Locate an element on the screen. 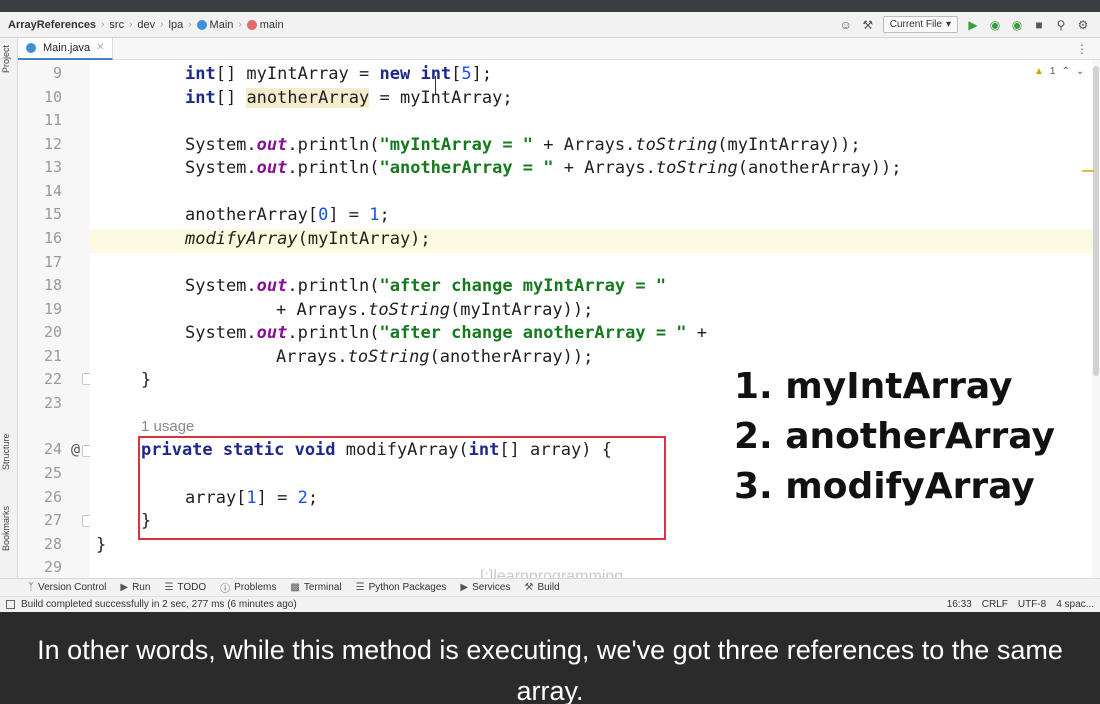 The image size is (1100, 704). line-number: 9 is located at coordinates (57, 73).